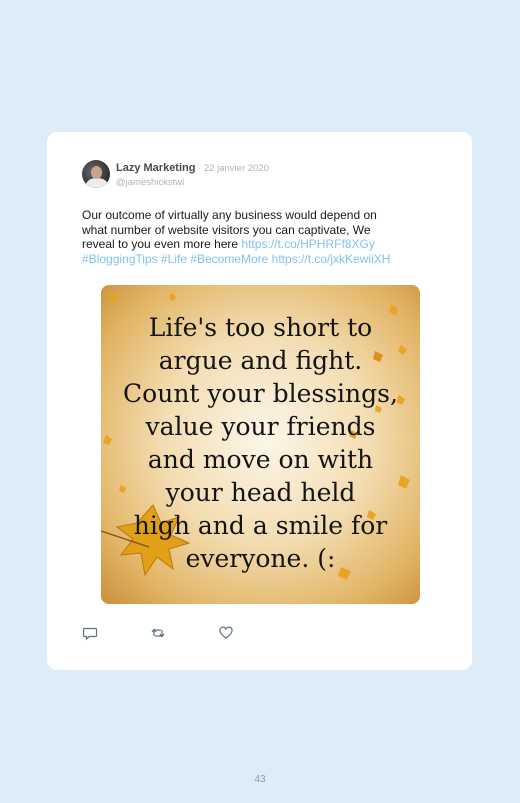 This screenshot has width=520, height=803. Describe the element at coordinates (260, 327) in the screenshot. I see `quote-line: Life's too short to` at that location.